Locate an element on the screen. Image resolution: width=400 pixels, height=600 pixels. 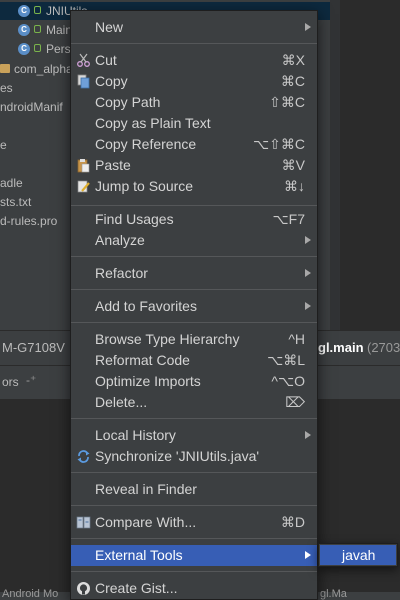
copy-icon is located at coordinates (83, 81).